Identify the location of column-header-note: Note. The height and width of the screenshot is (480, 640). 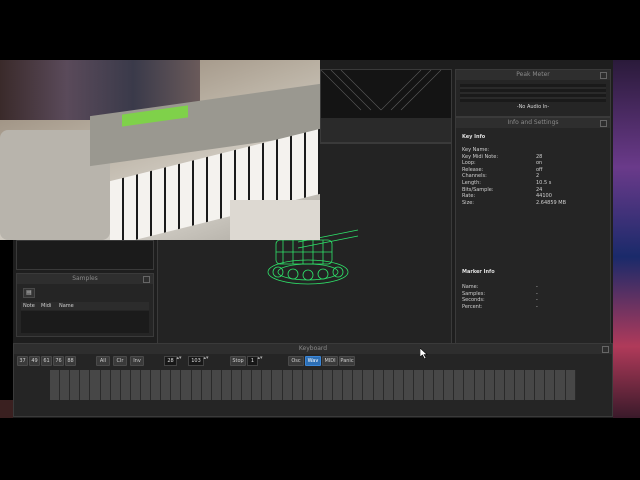
(29, 306).